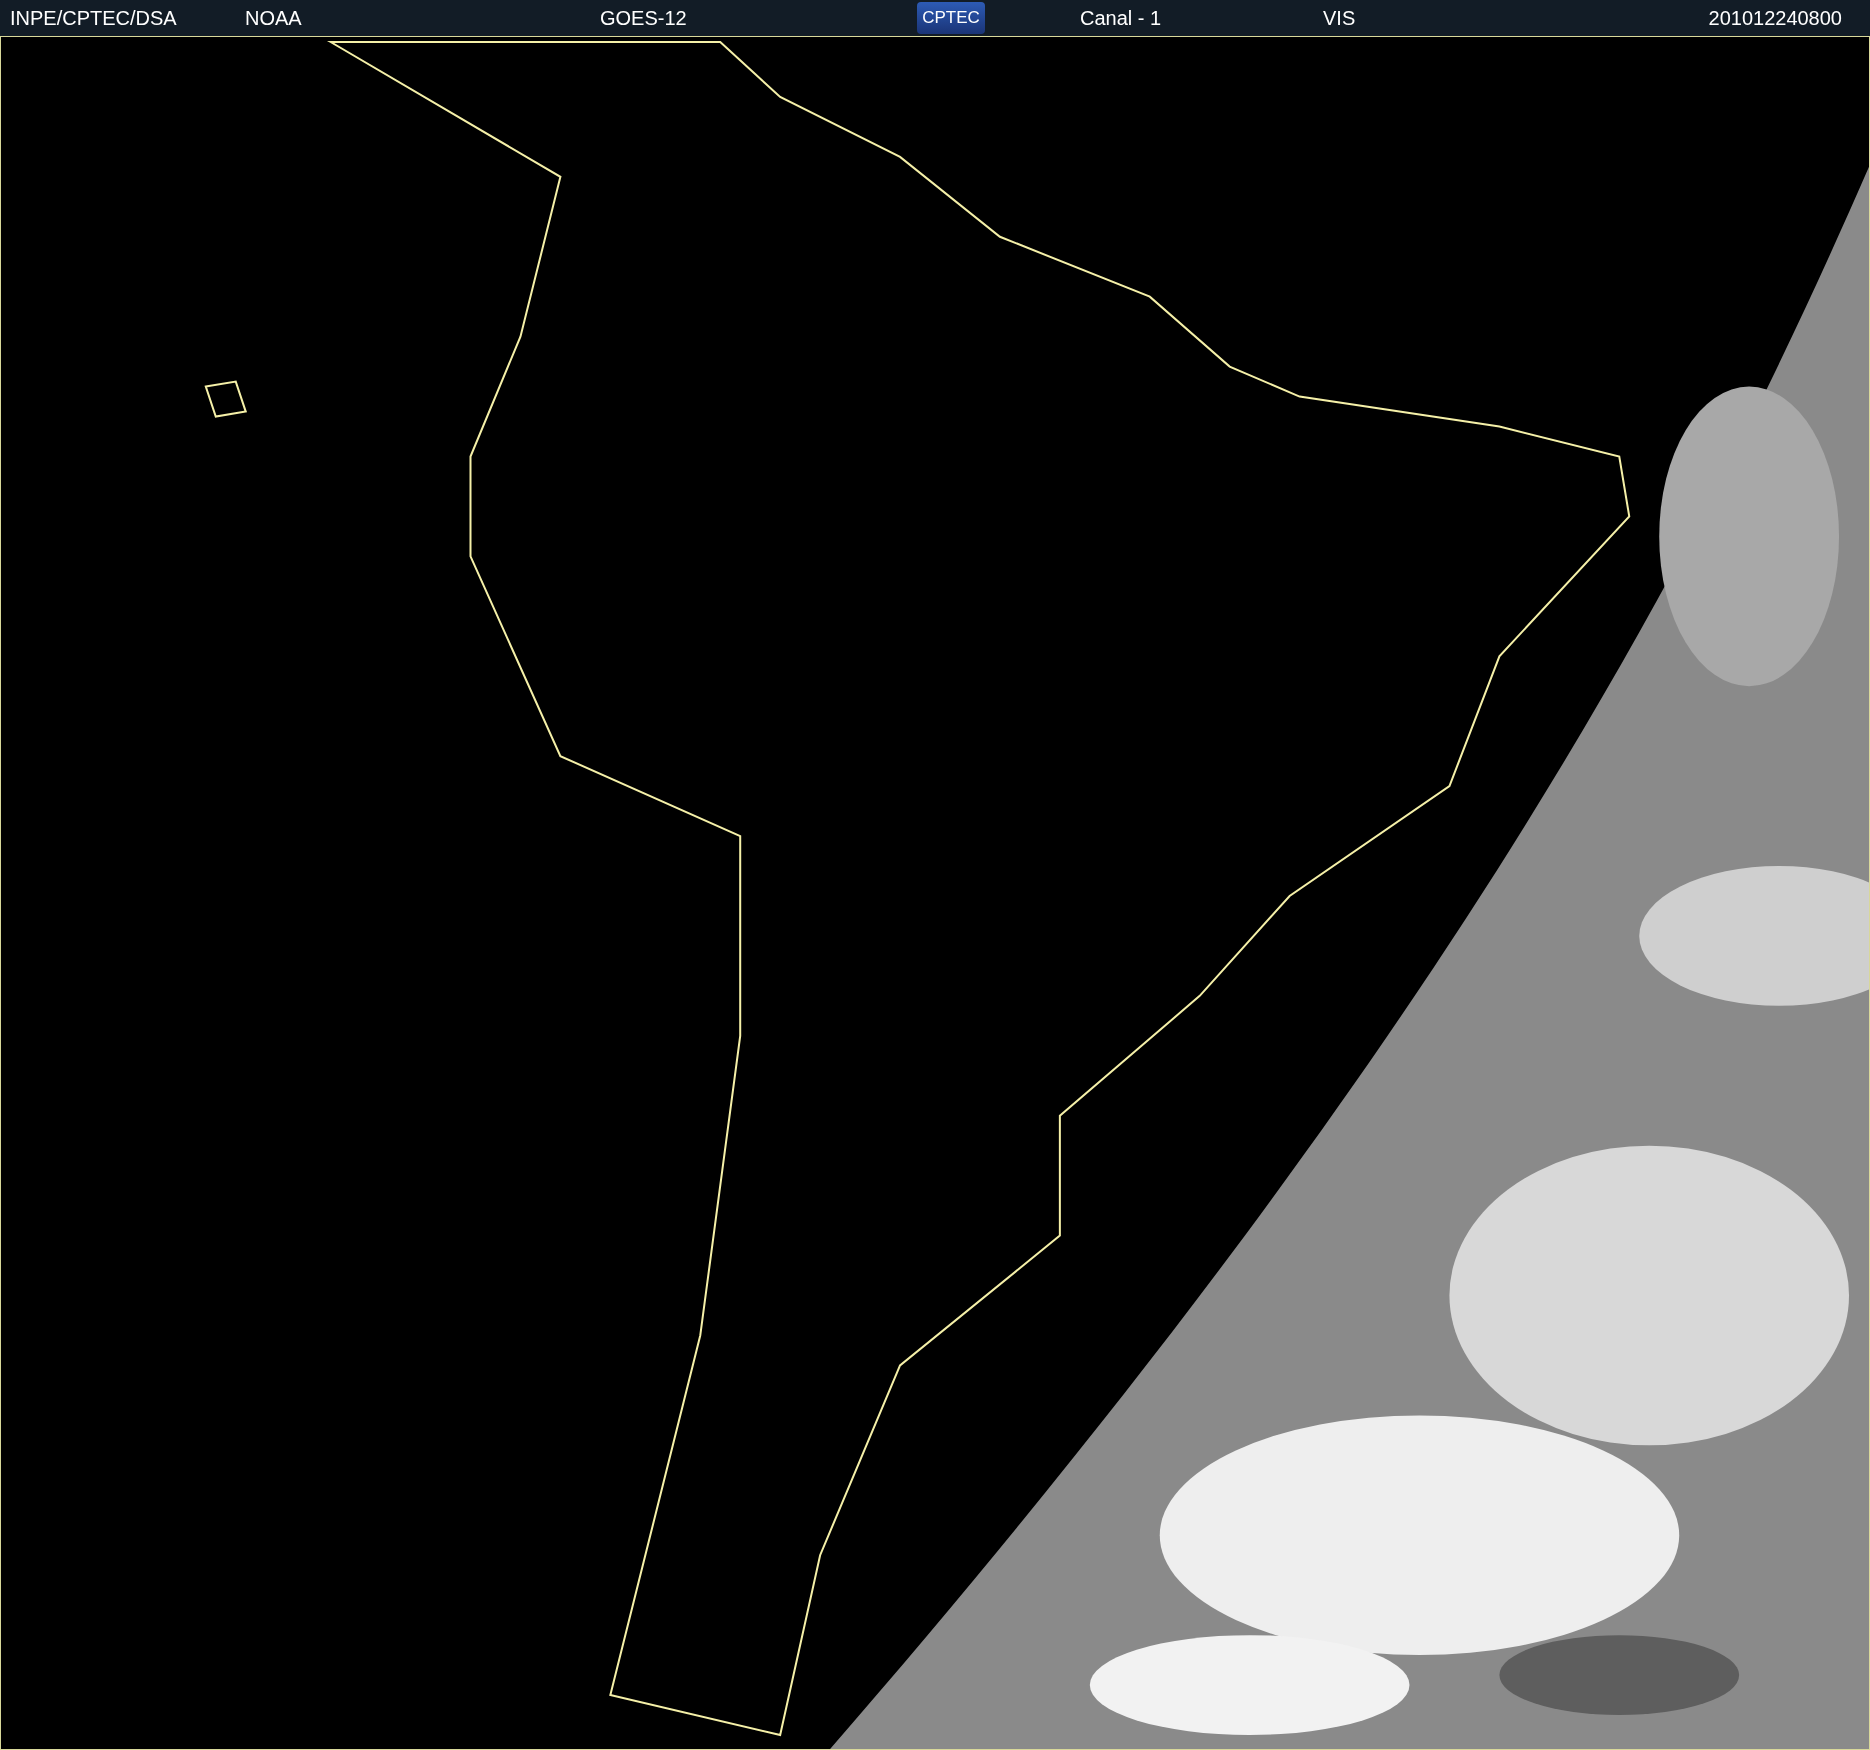 The width and height of the screenshot is (1870, 1750). What do you see at coordinates (644, 18) in the screenshot?
I see `satellite-label: GOES-12` at bounding box center [644, 18].